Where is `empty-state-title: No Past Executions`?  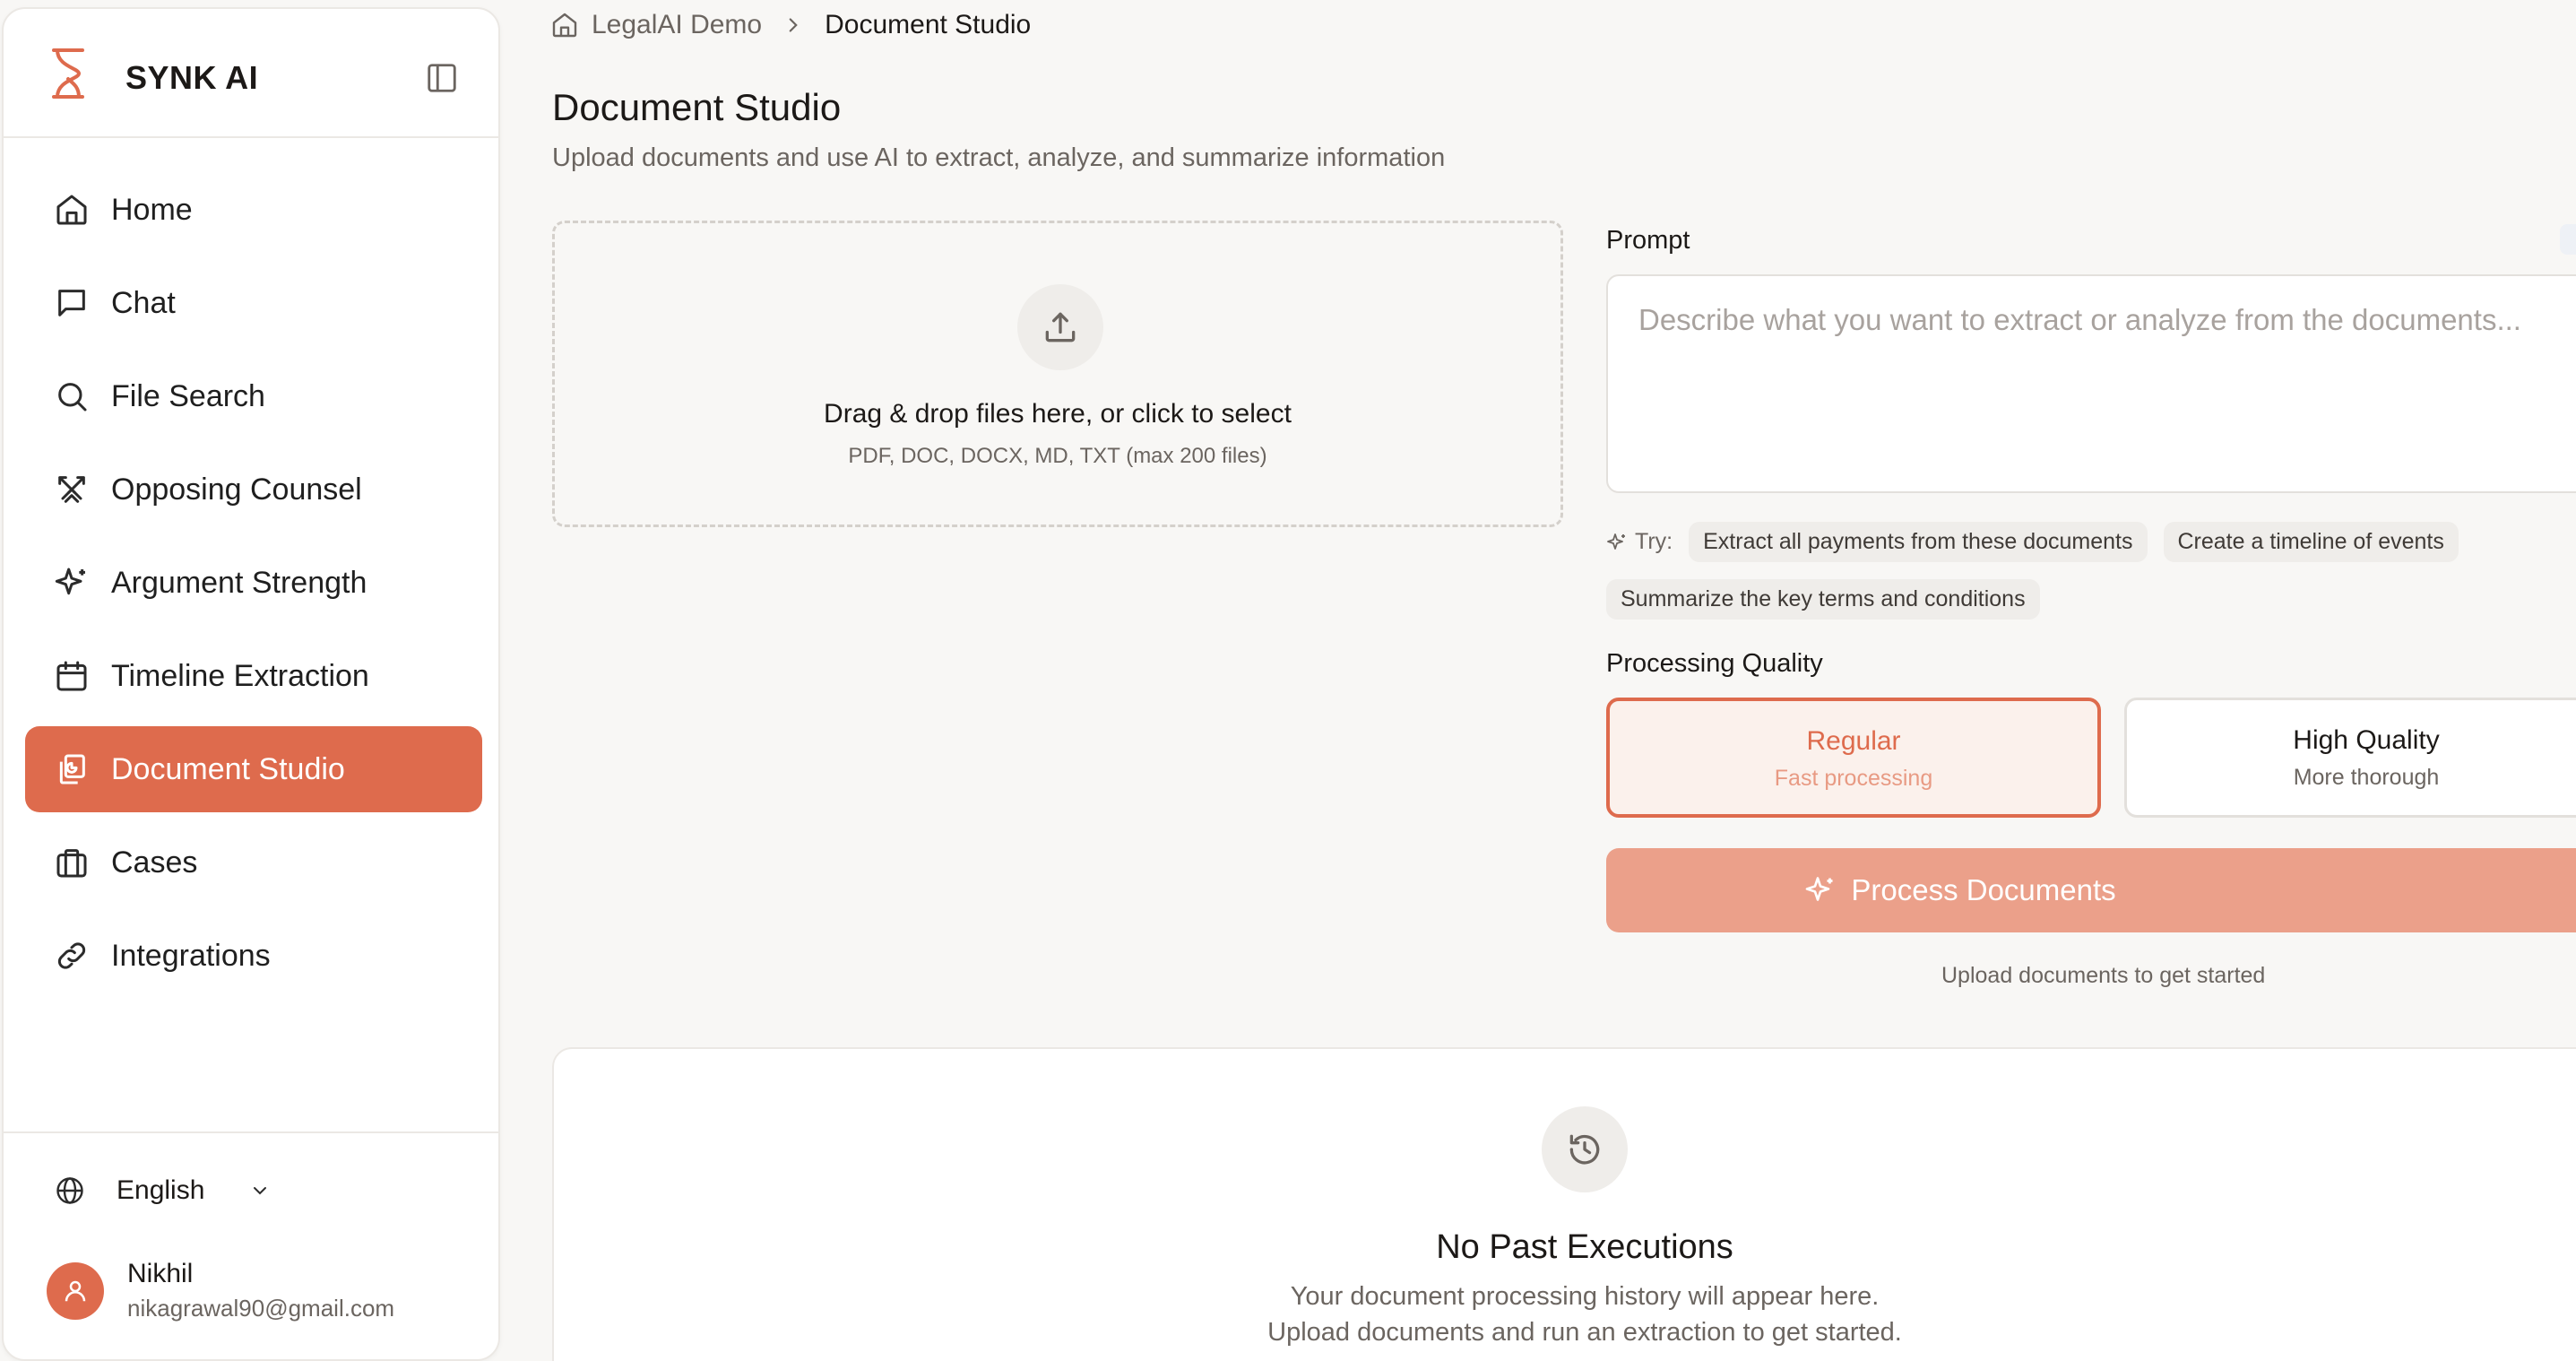 empty-state-title: No Past Executions is located at coordinates (1584, 1247).